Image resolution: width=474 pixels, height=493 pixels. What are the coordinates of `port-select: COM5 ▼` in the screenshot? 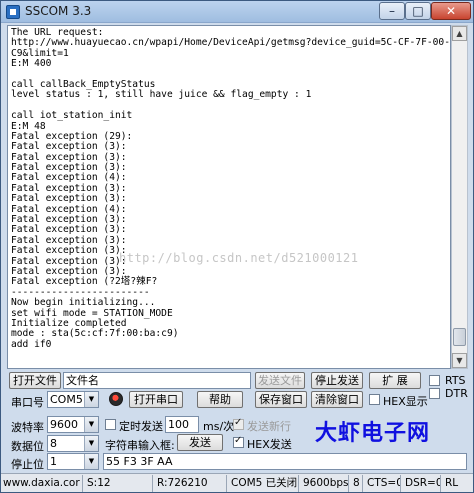 It's located at (73, 399).